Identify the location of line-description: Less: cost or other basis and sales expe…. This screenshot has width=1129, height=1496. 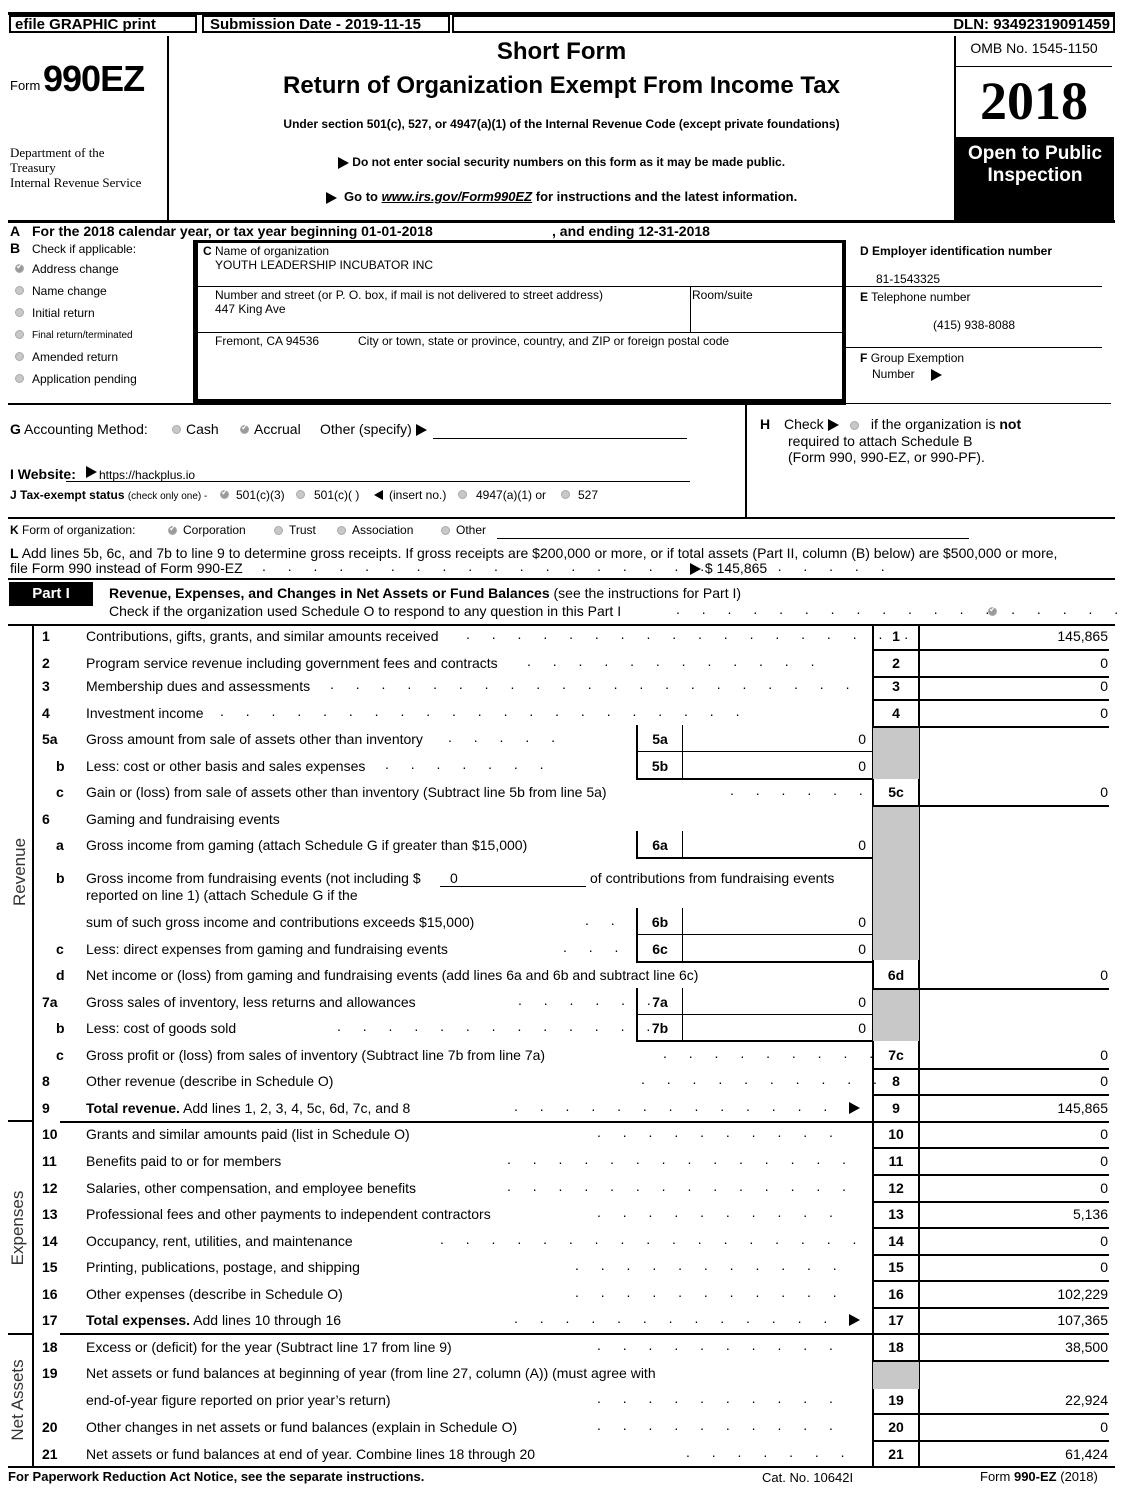
(225, 766).